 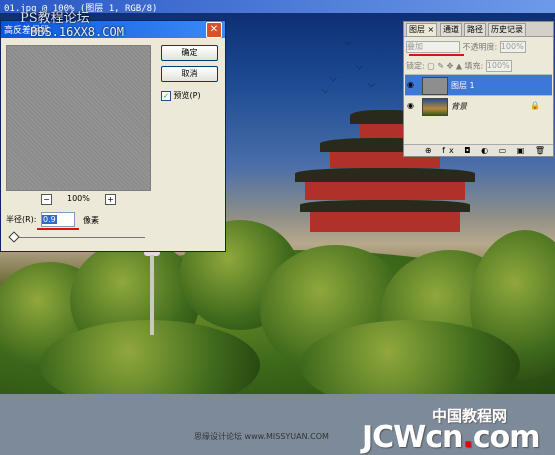 What do you see at coordinates (451, 30) in the screenshot?
I see `tab-channels: 通道` at bounding box center [451, 30].